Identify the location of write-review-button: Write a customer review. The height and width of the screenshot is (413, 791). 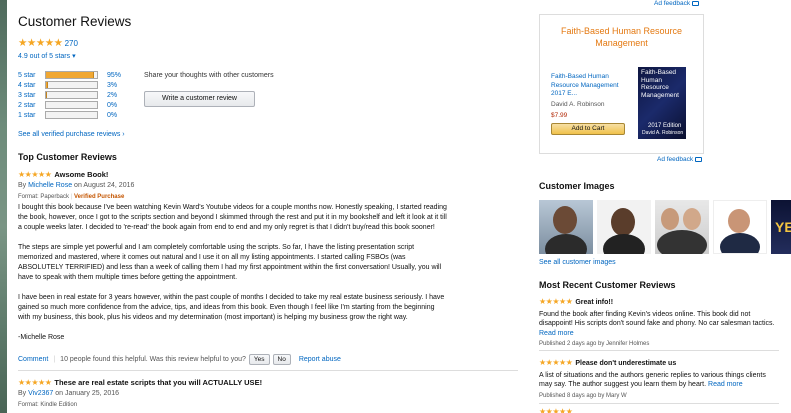
(199, 99).